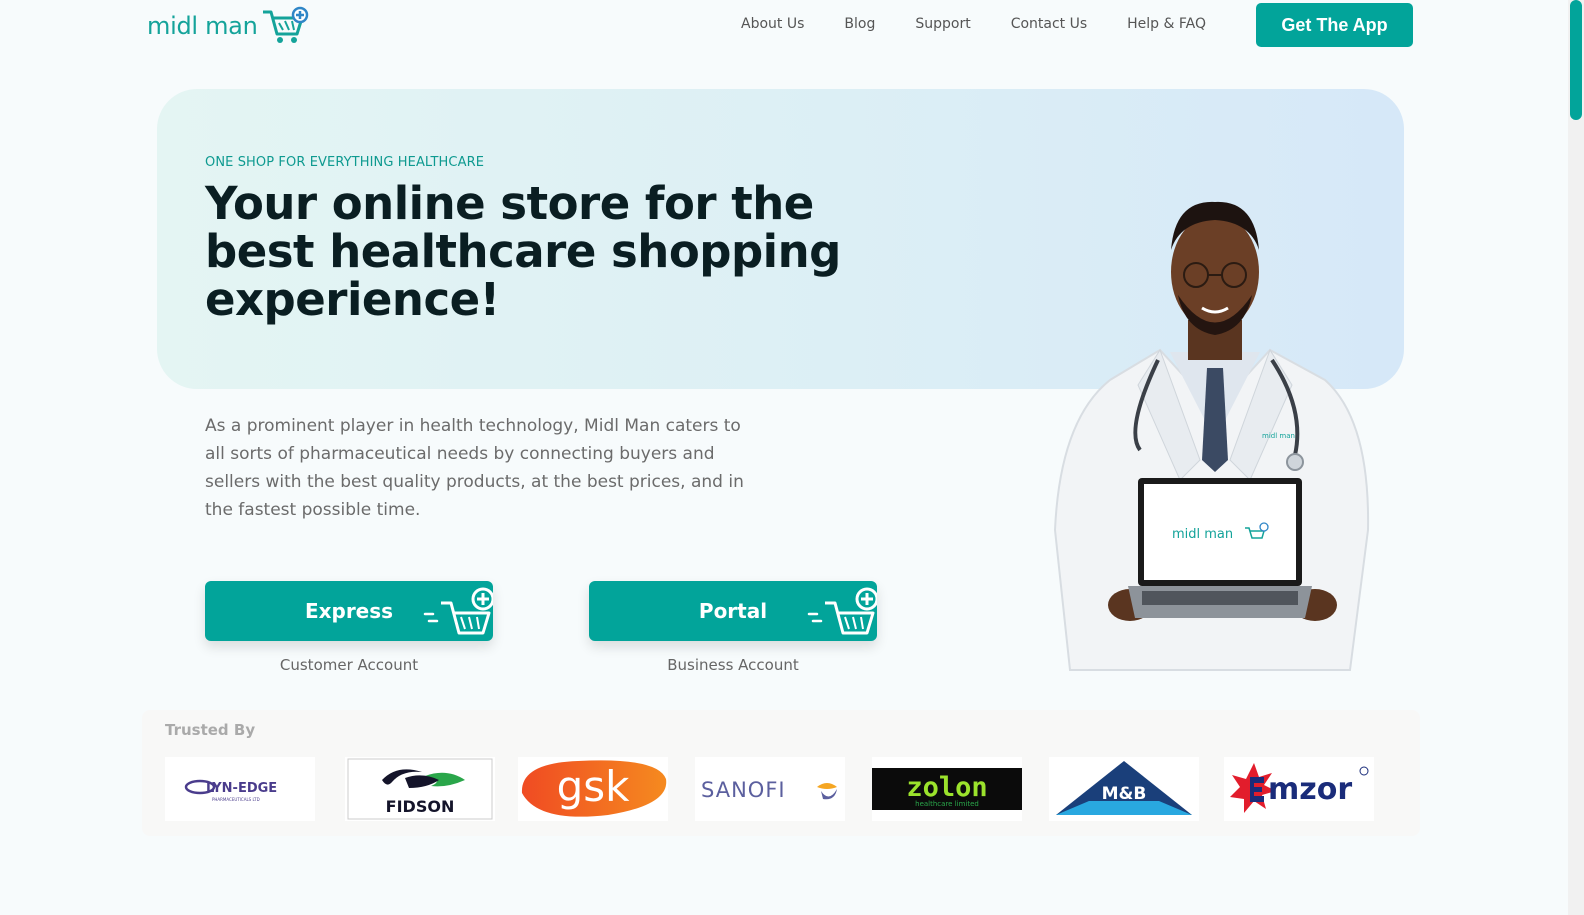  What do you see at coordinates (1166, 24) in the screenshot?
I see `nav-help-faq: Help & FAQ` at bounding box center [1166, 24].